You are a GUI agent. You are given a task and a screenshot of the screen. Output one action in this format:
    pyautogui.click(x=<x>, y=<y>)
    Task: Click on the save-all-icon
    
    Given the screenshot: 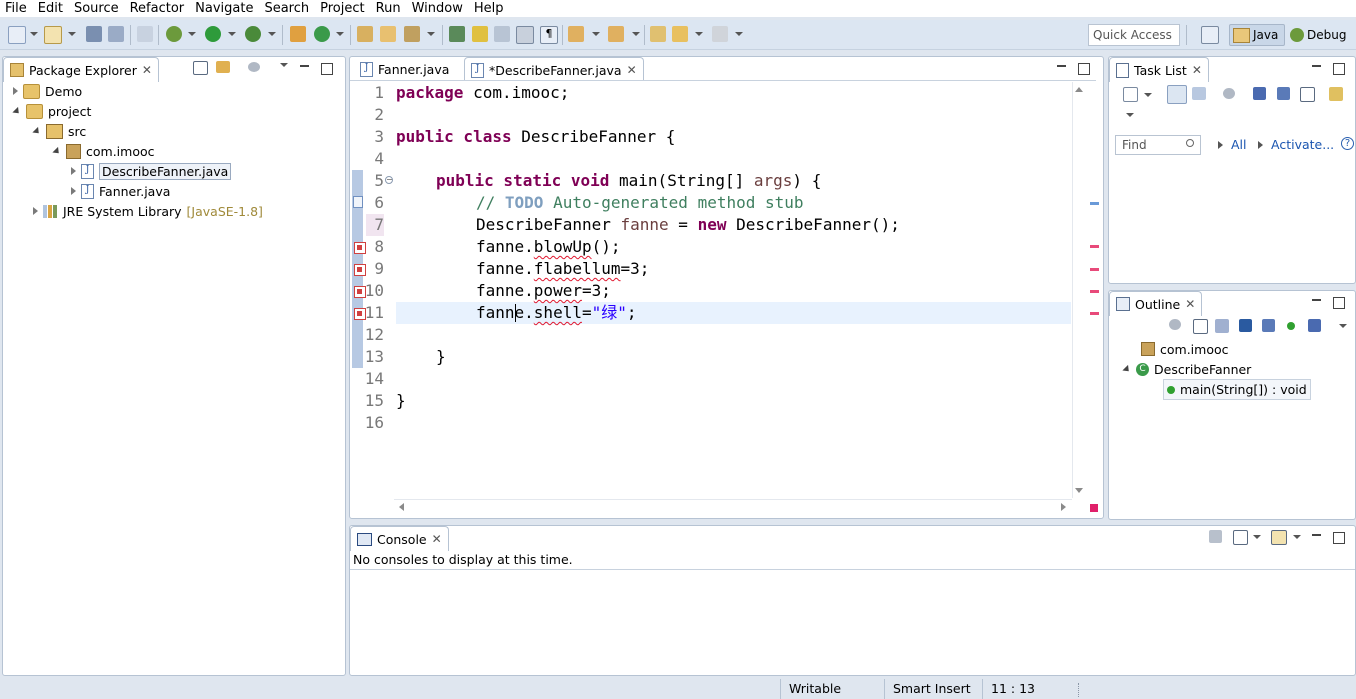 What is the action you would take?
    pyautogui.click(x=116, y=34)
    